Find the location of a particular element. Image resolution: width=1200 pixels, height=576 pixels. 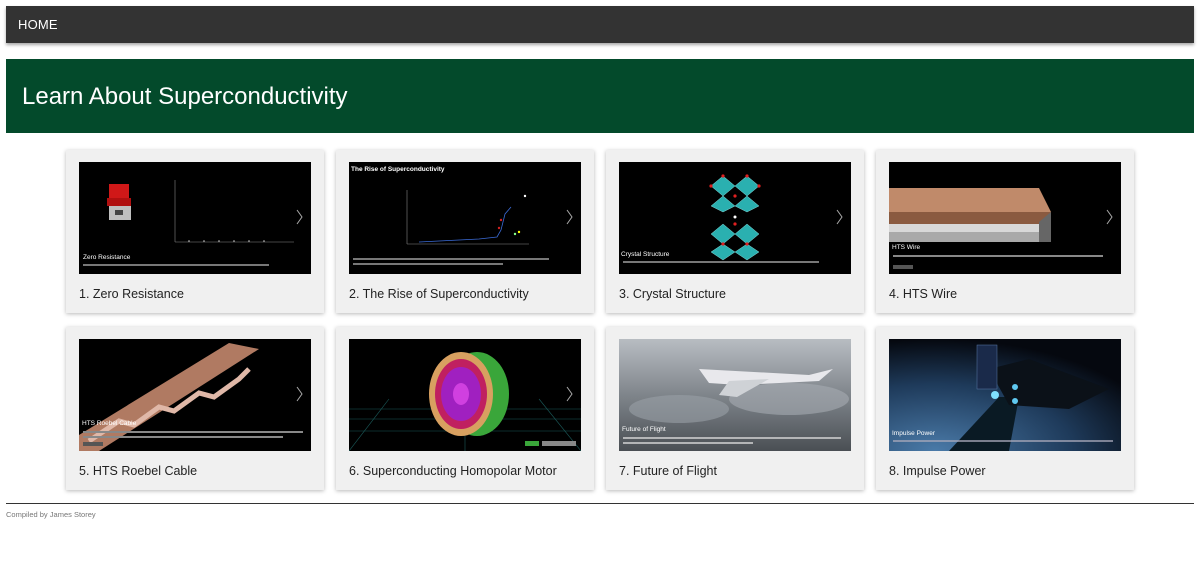

thumb-caption: Crystal Structure is located at coordinates (645, 254).